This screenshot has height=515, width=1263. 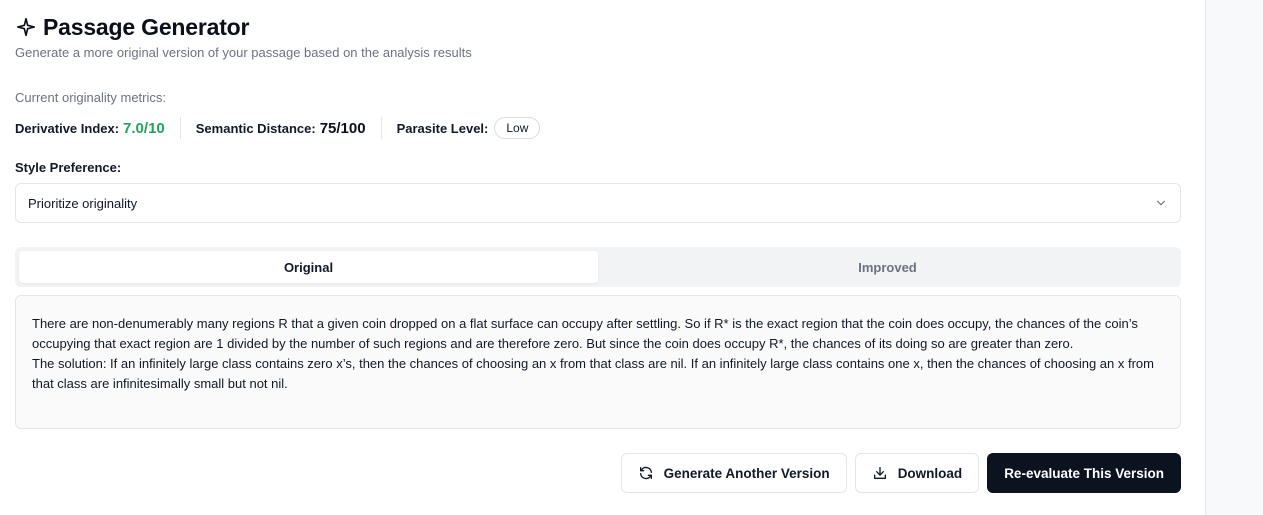 I want to click on style-preference-value: Prioritize originality, so click(x=83, y=203).